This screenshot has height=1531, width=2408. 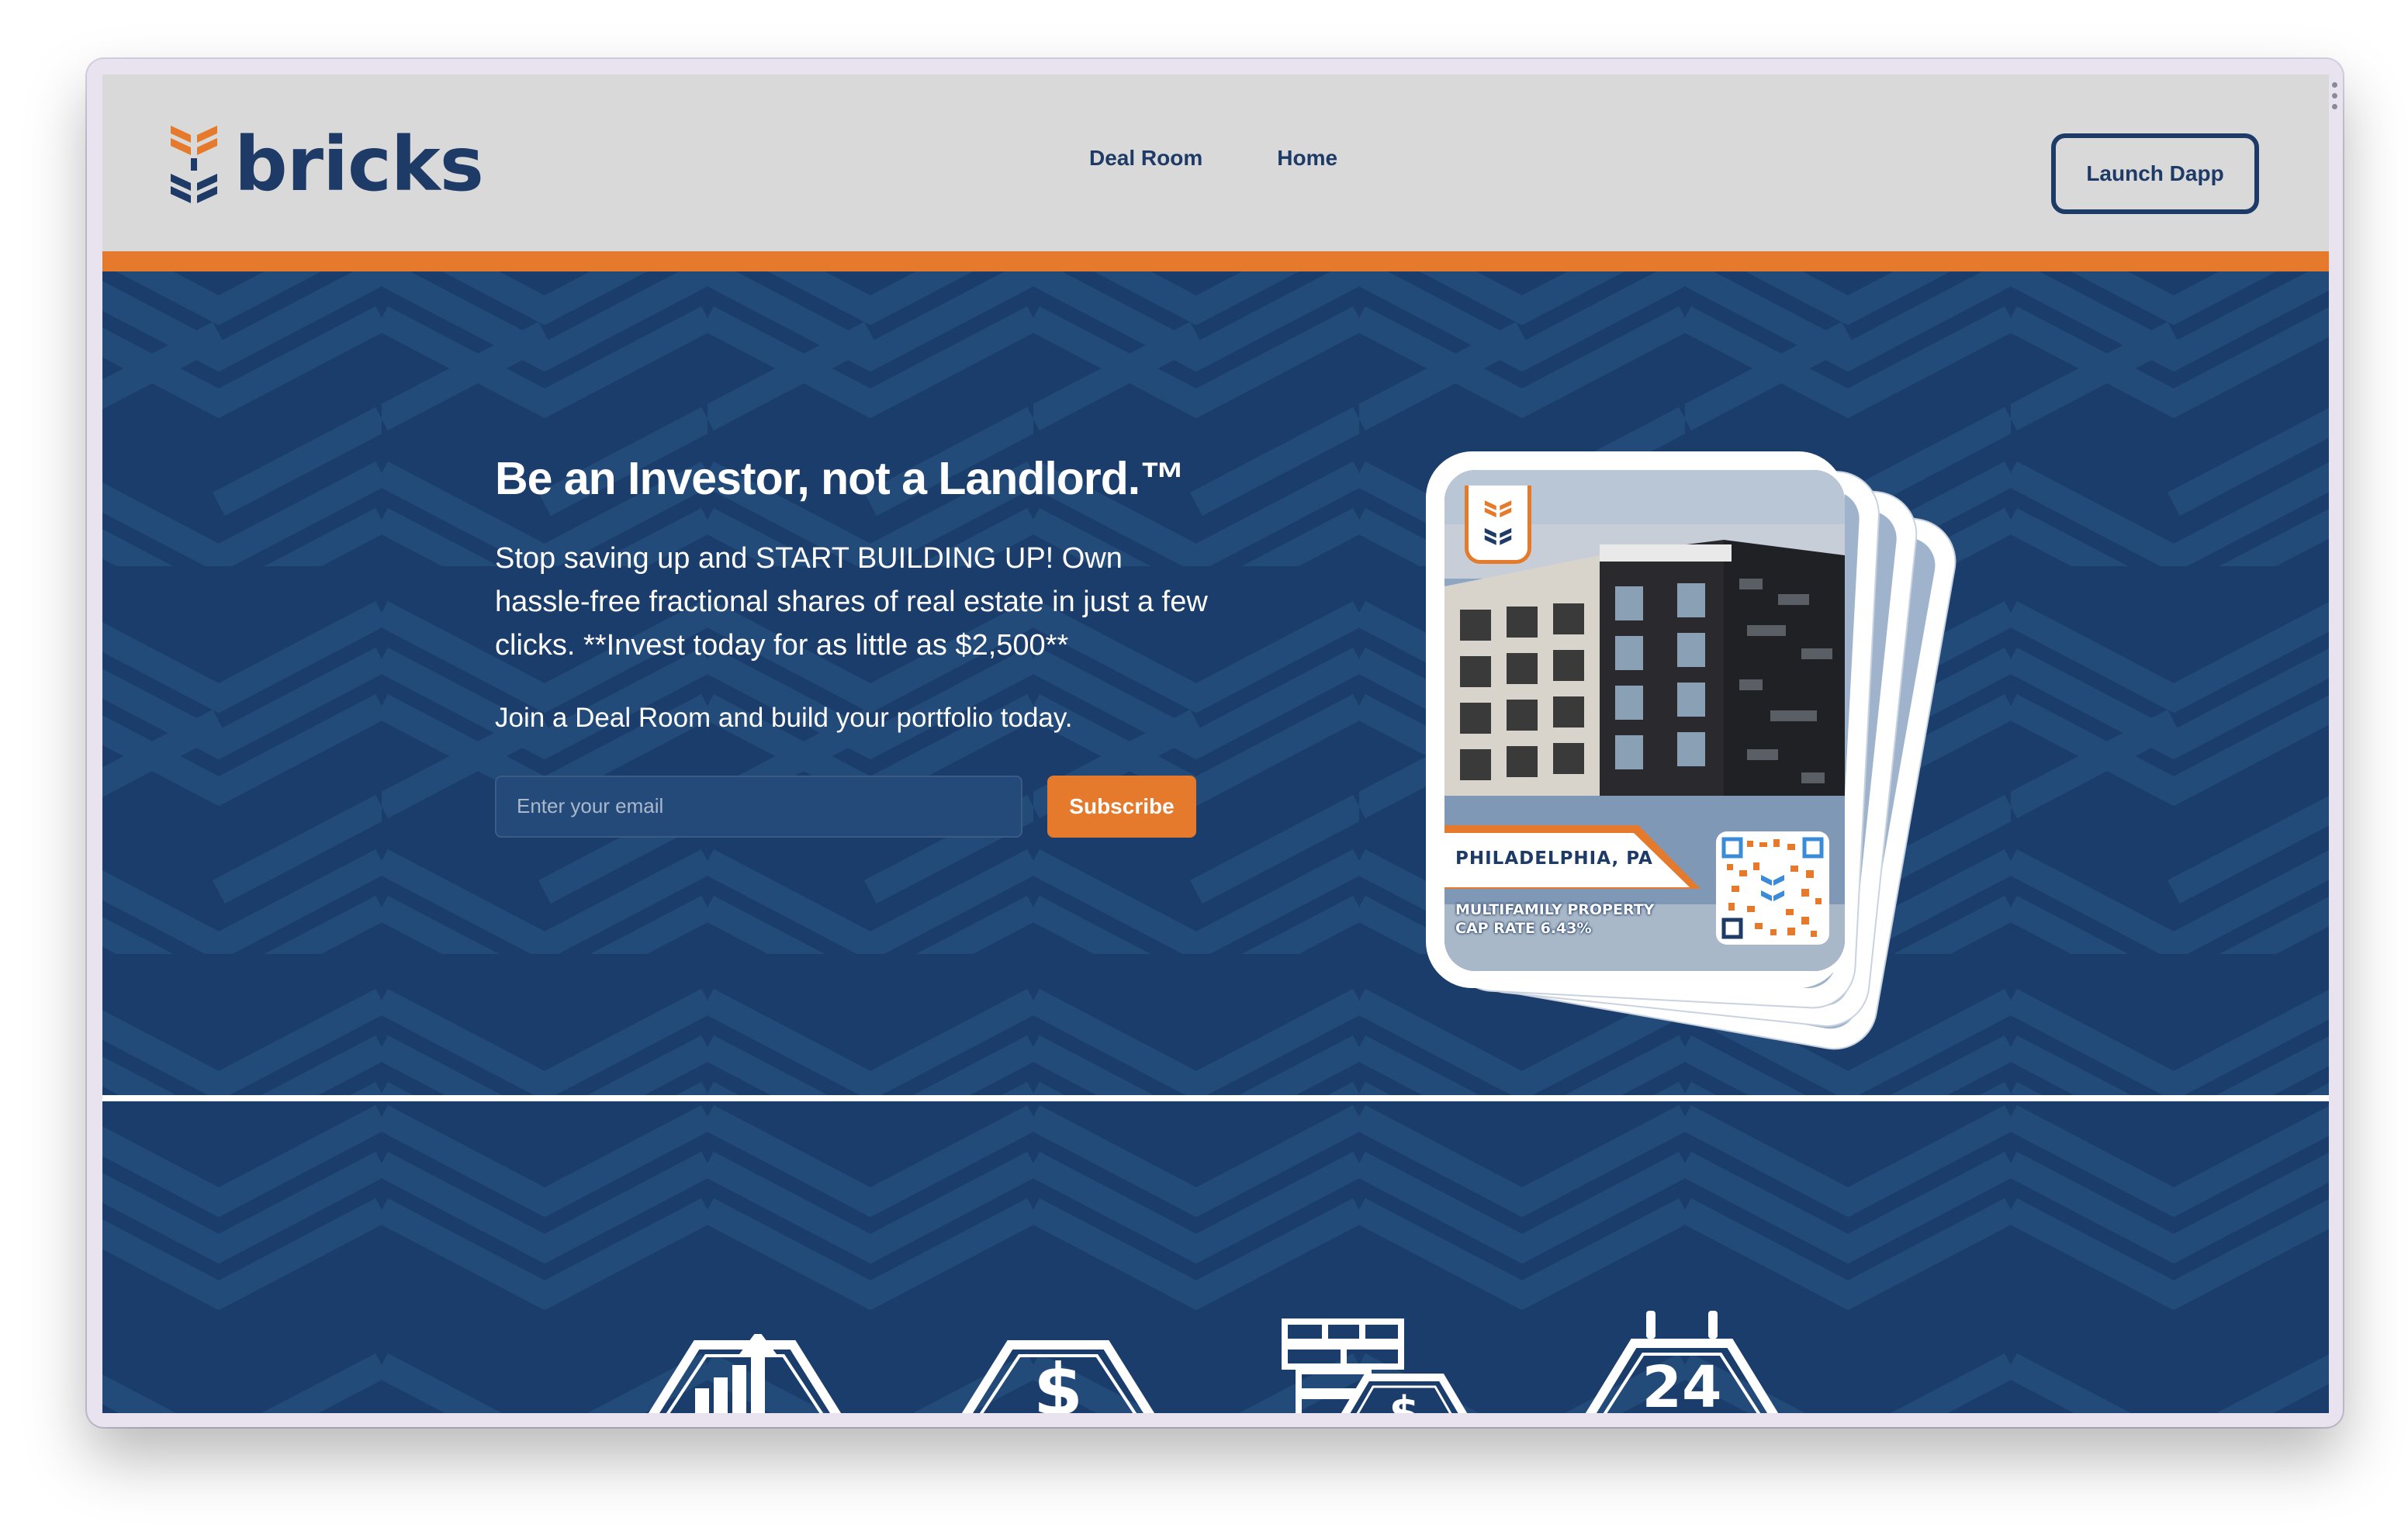 I want to click on dollar-hexagon-icon: $, so click(x=1058, y=1376).